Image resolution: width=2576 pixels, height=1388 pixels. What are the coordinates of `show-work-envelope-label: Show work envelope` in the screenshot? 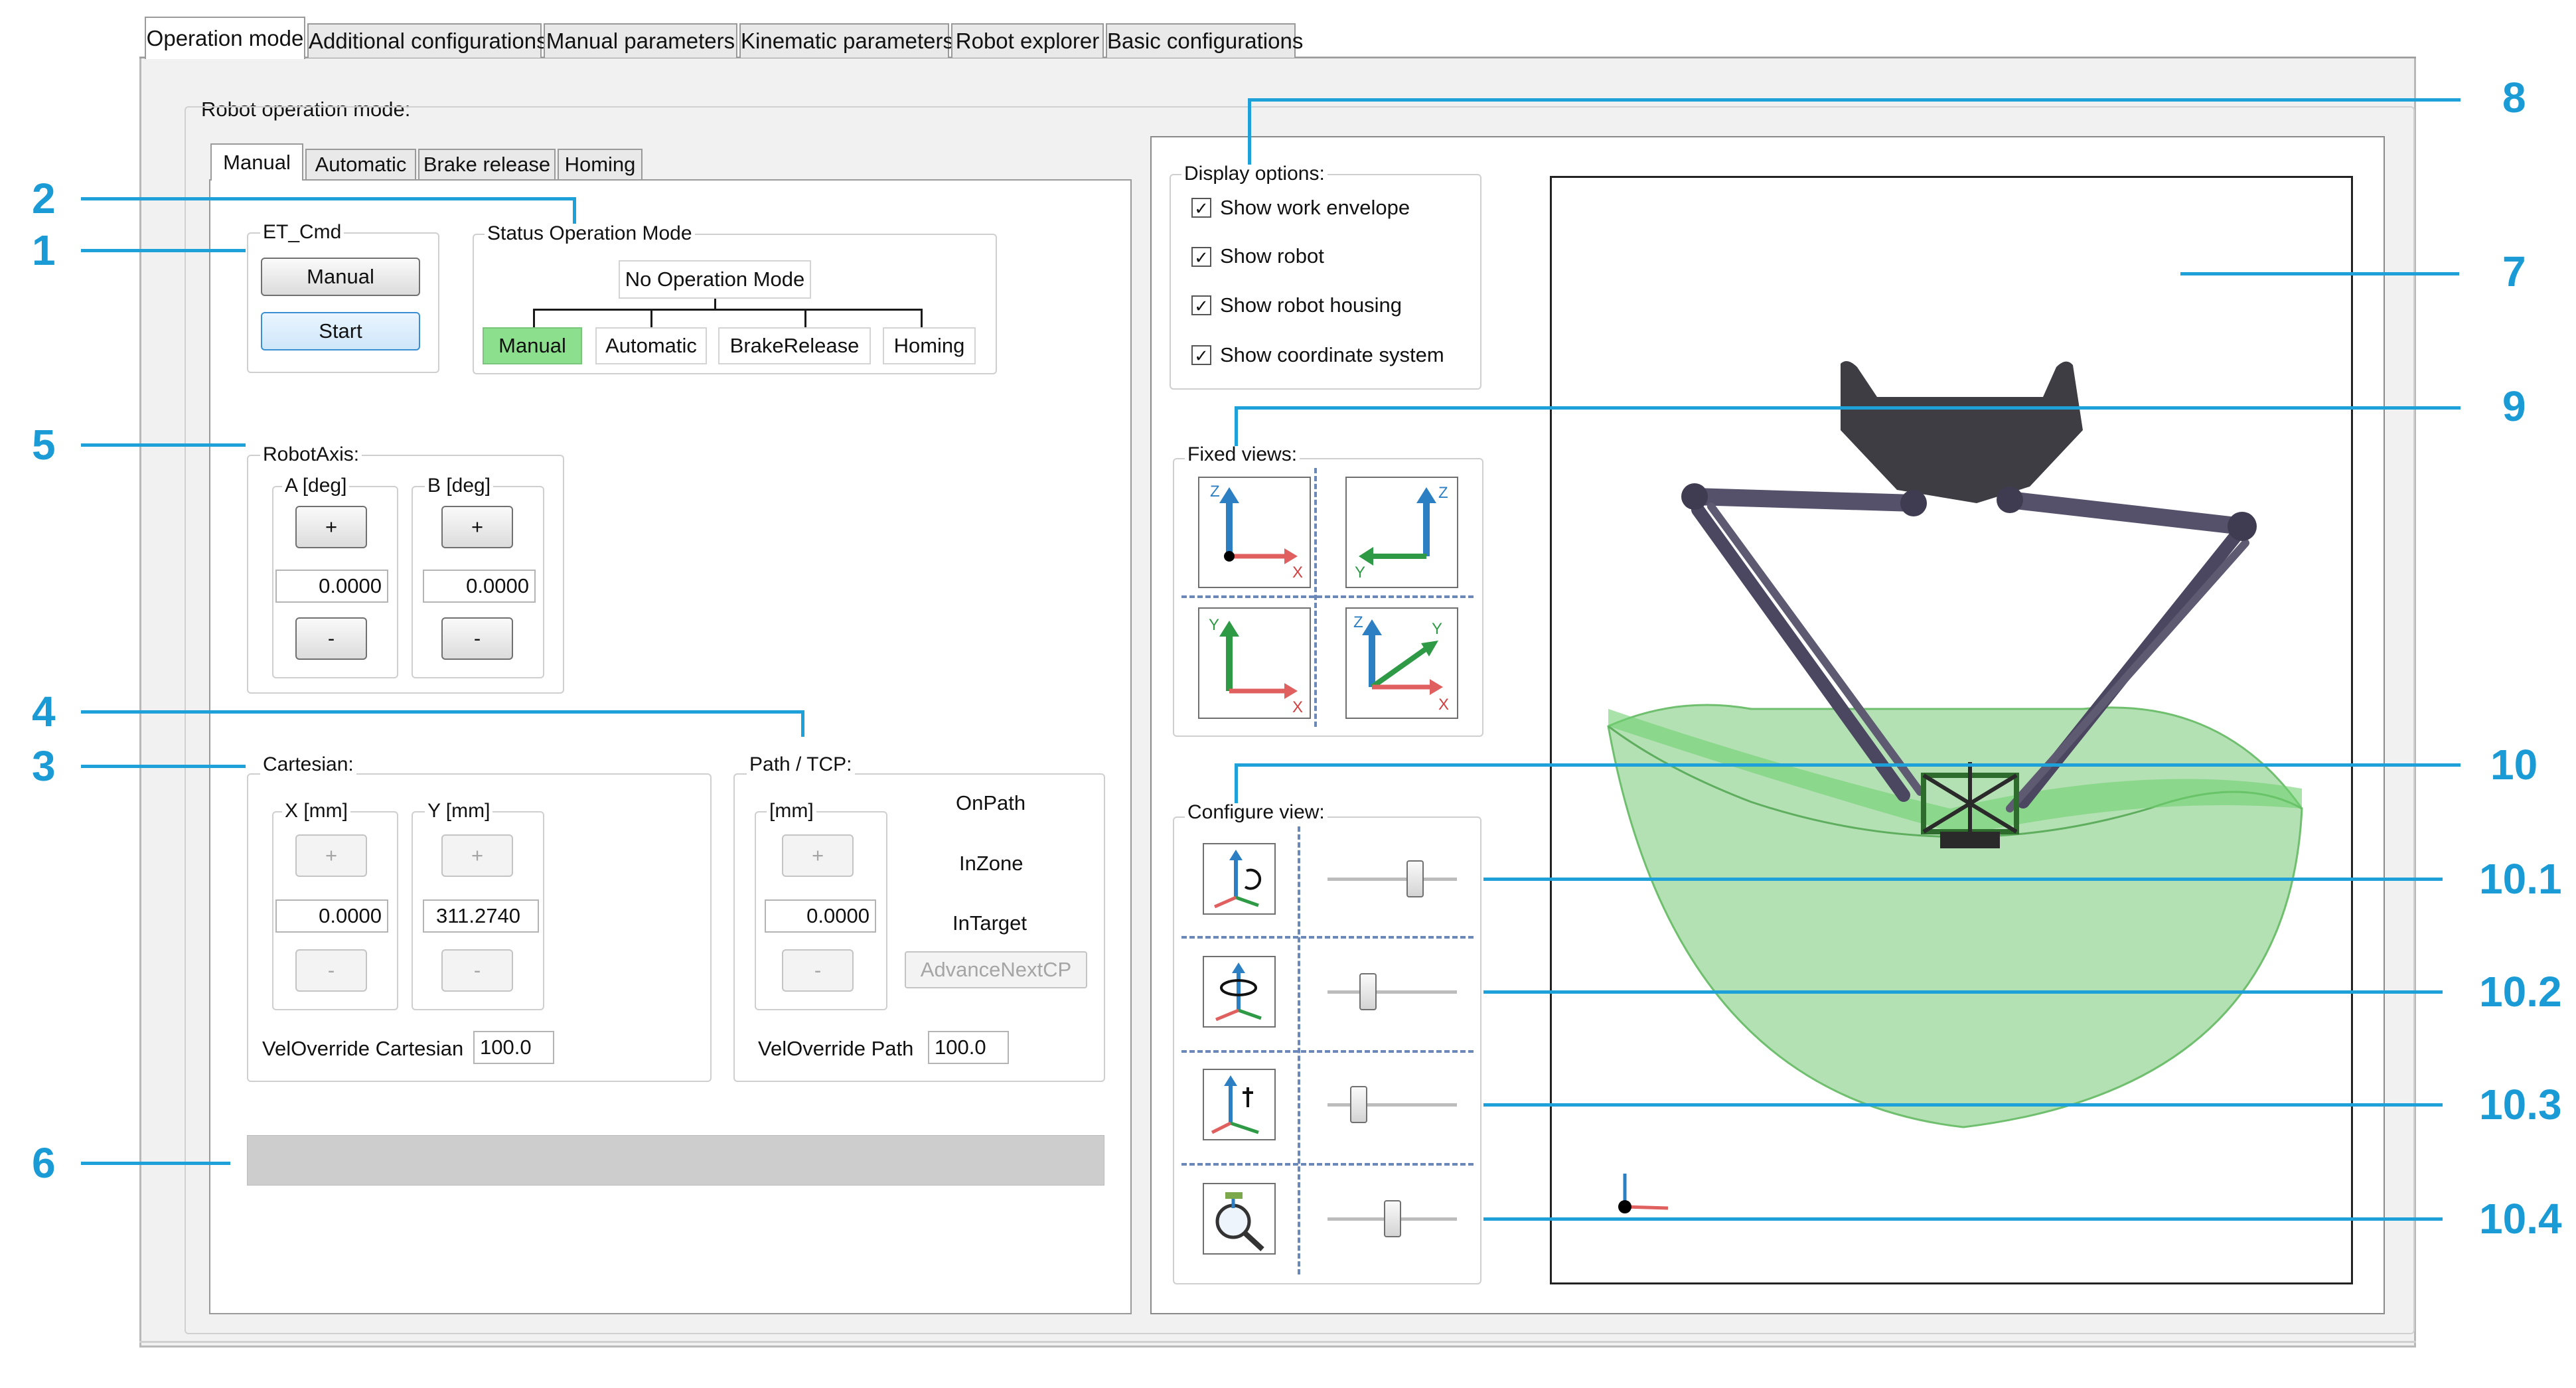 It's located at (1315, 207).